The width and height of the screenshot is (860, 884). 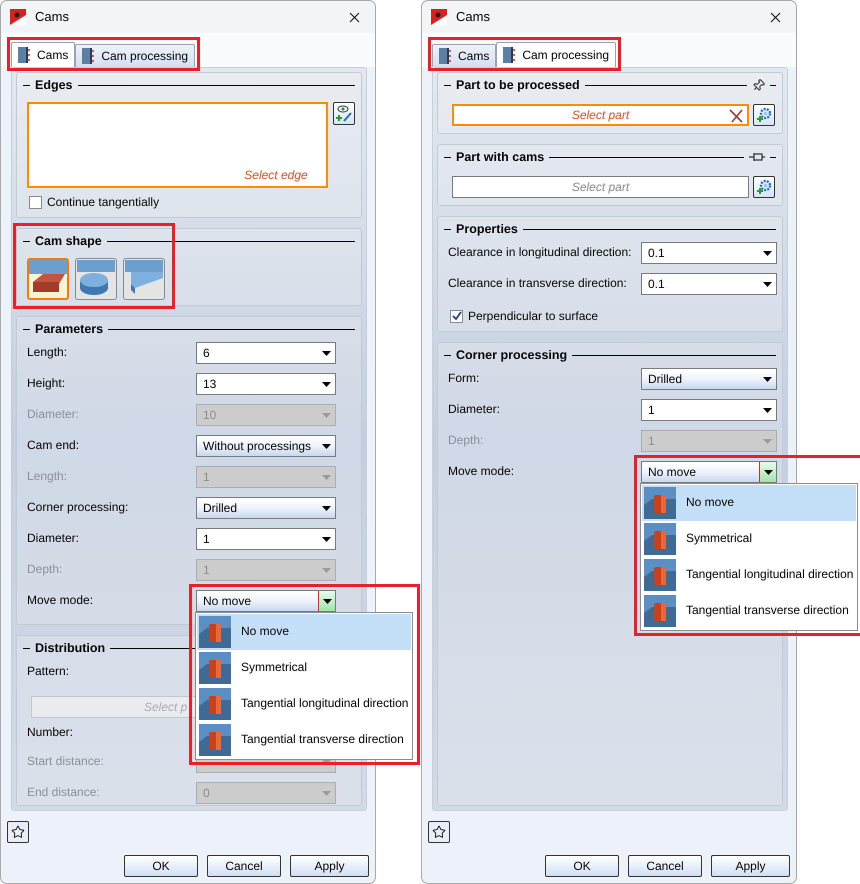 What do you see at coordinates (46, 383) in the screenshot?
I see `field-label: Height:` at bounding box center [46, 383].